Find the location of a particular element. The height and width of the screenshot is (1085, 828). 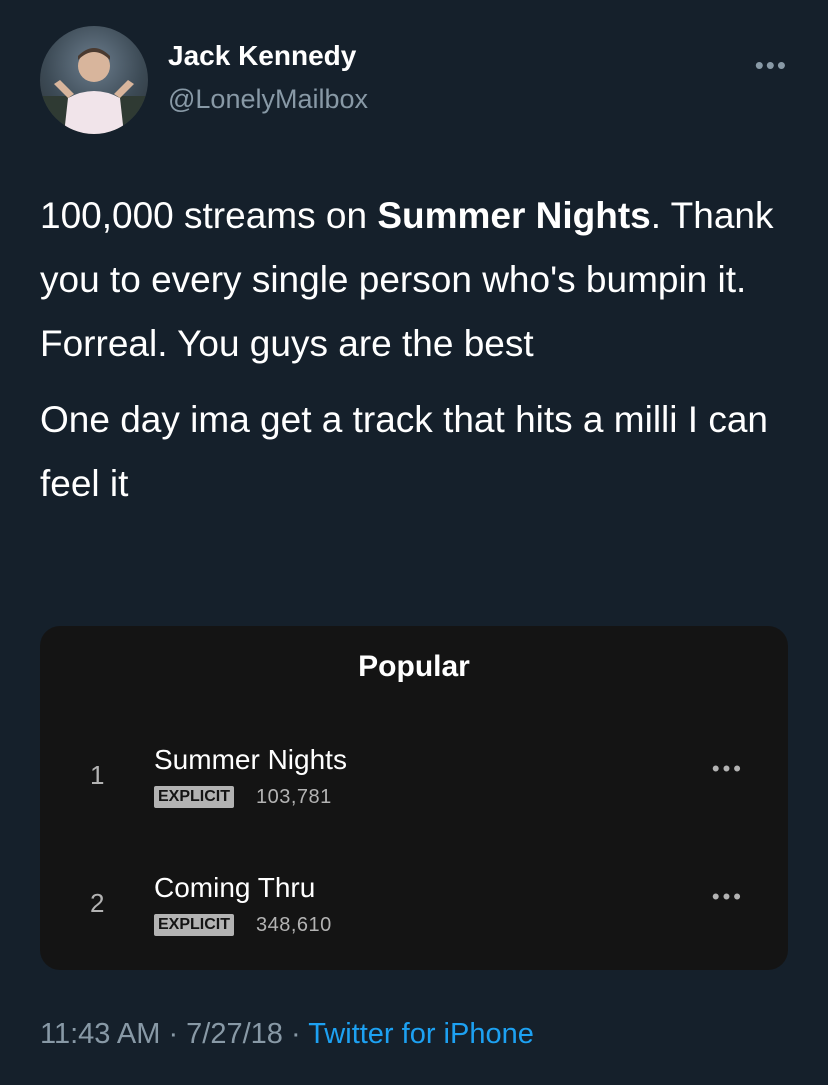

avatar is located at coordinates (94, 80).